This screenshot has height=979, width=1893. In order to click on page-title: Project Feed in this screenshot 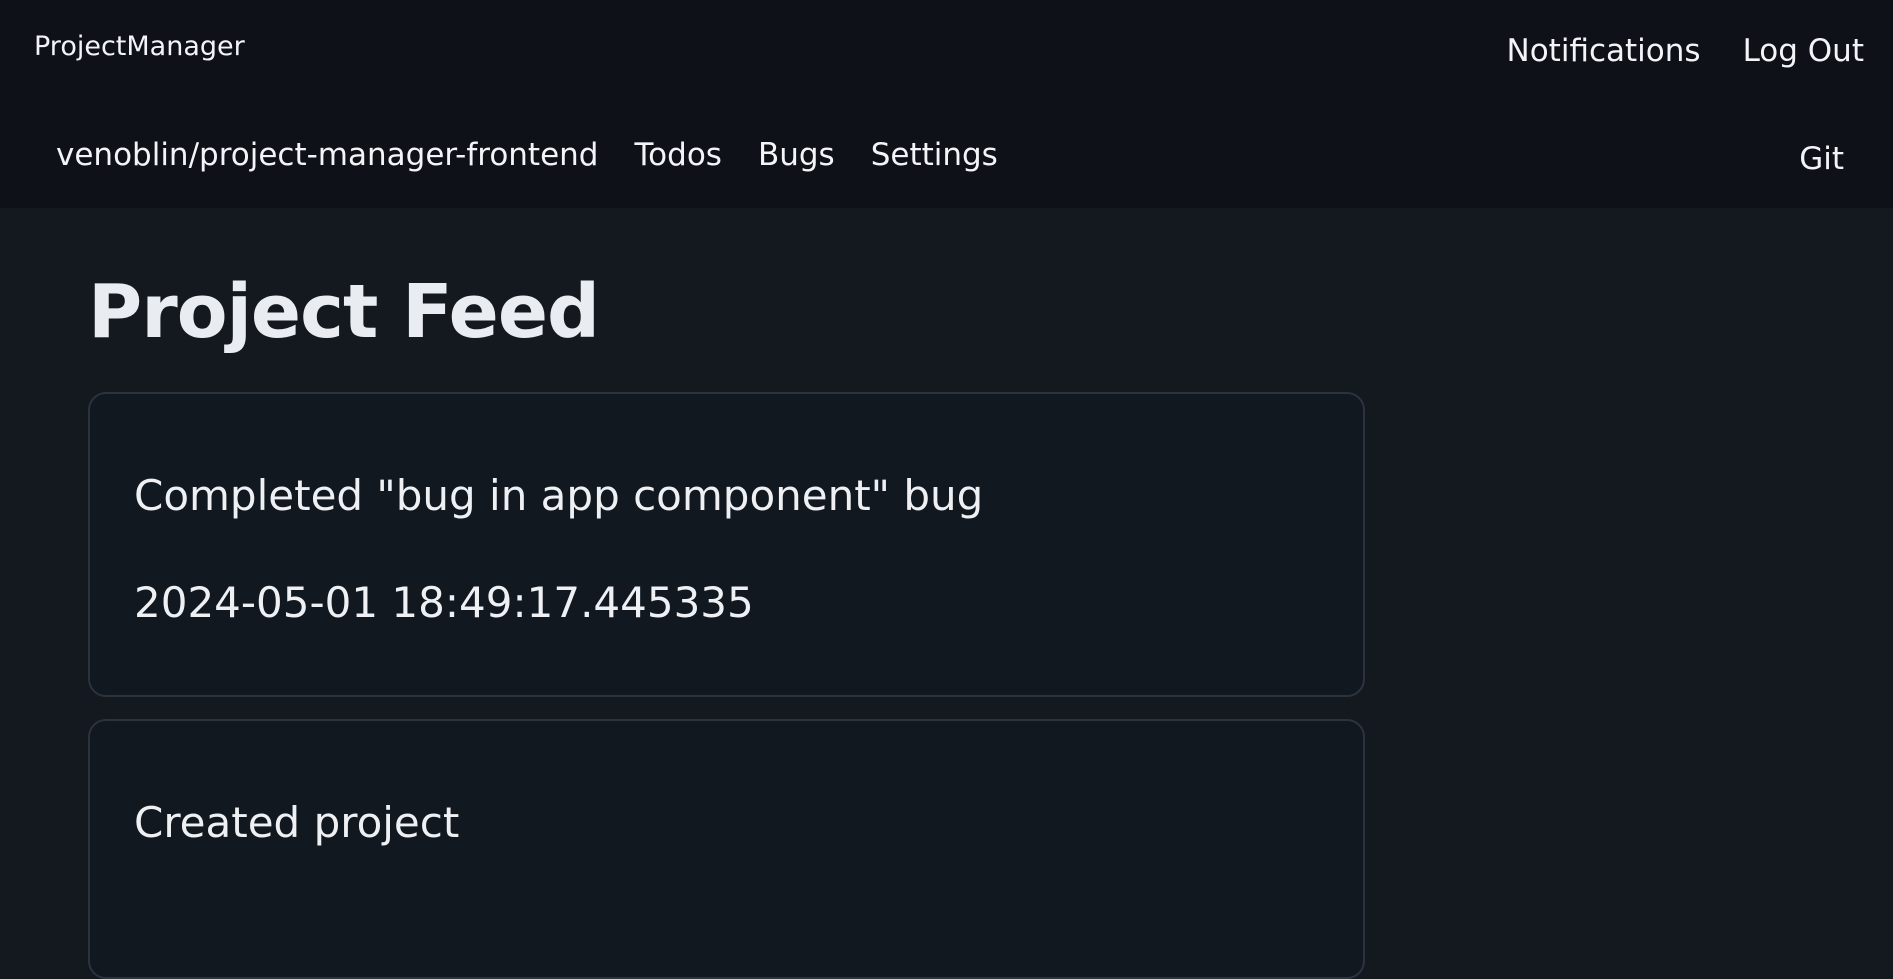, I will do `click(344, 312)`.